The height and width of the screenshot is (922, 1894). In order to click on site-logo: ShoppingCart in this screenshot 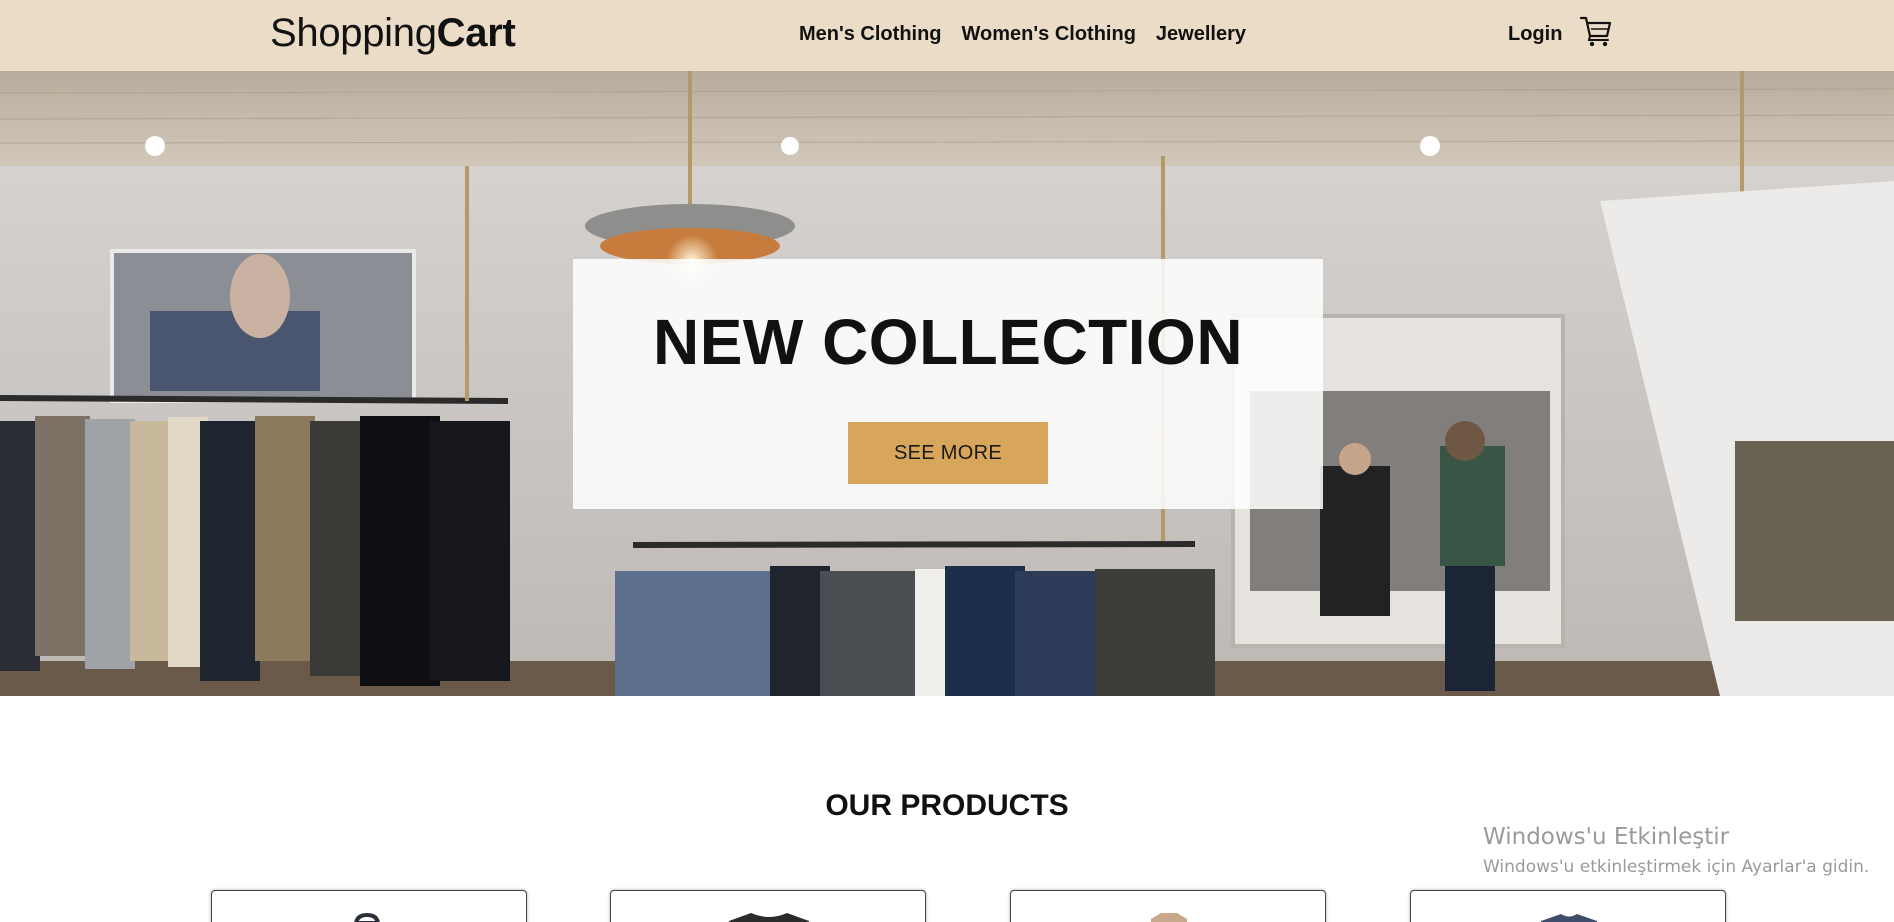, I will do `click(393, 33)`.